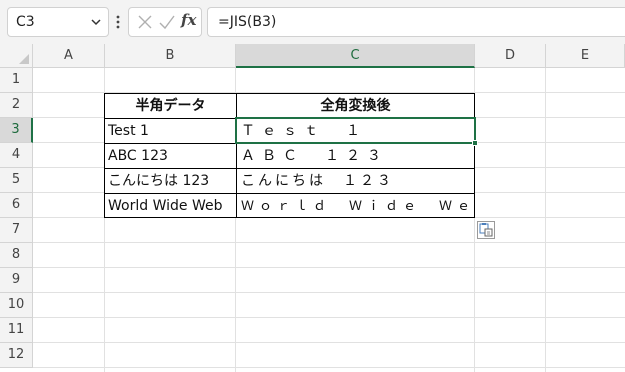 Image resolution: width=625 pixels, height=372 pixels. Describe the element at coordinates (16, 330) in the screenshot. I see `row-header-11: 11` at that location.